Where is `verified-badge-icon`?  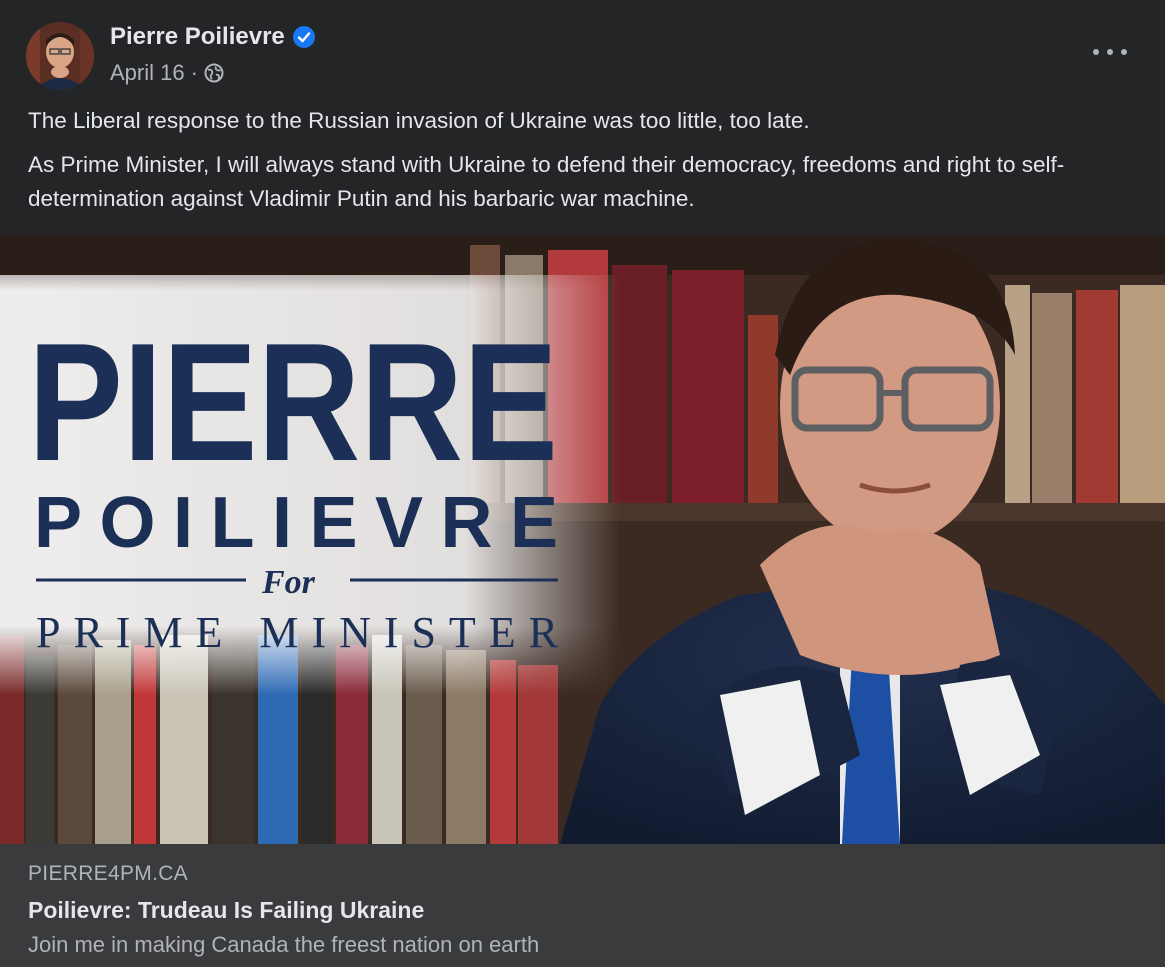 verified-badge-icon is located at coordinates (303, 37).